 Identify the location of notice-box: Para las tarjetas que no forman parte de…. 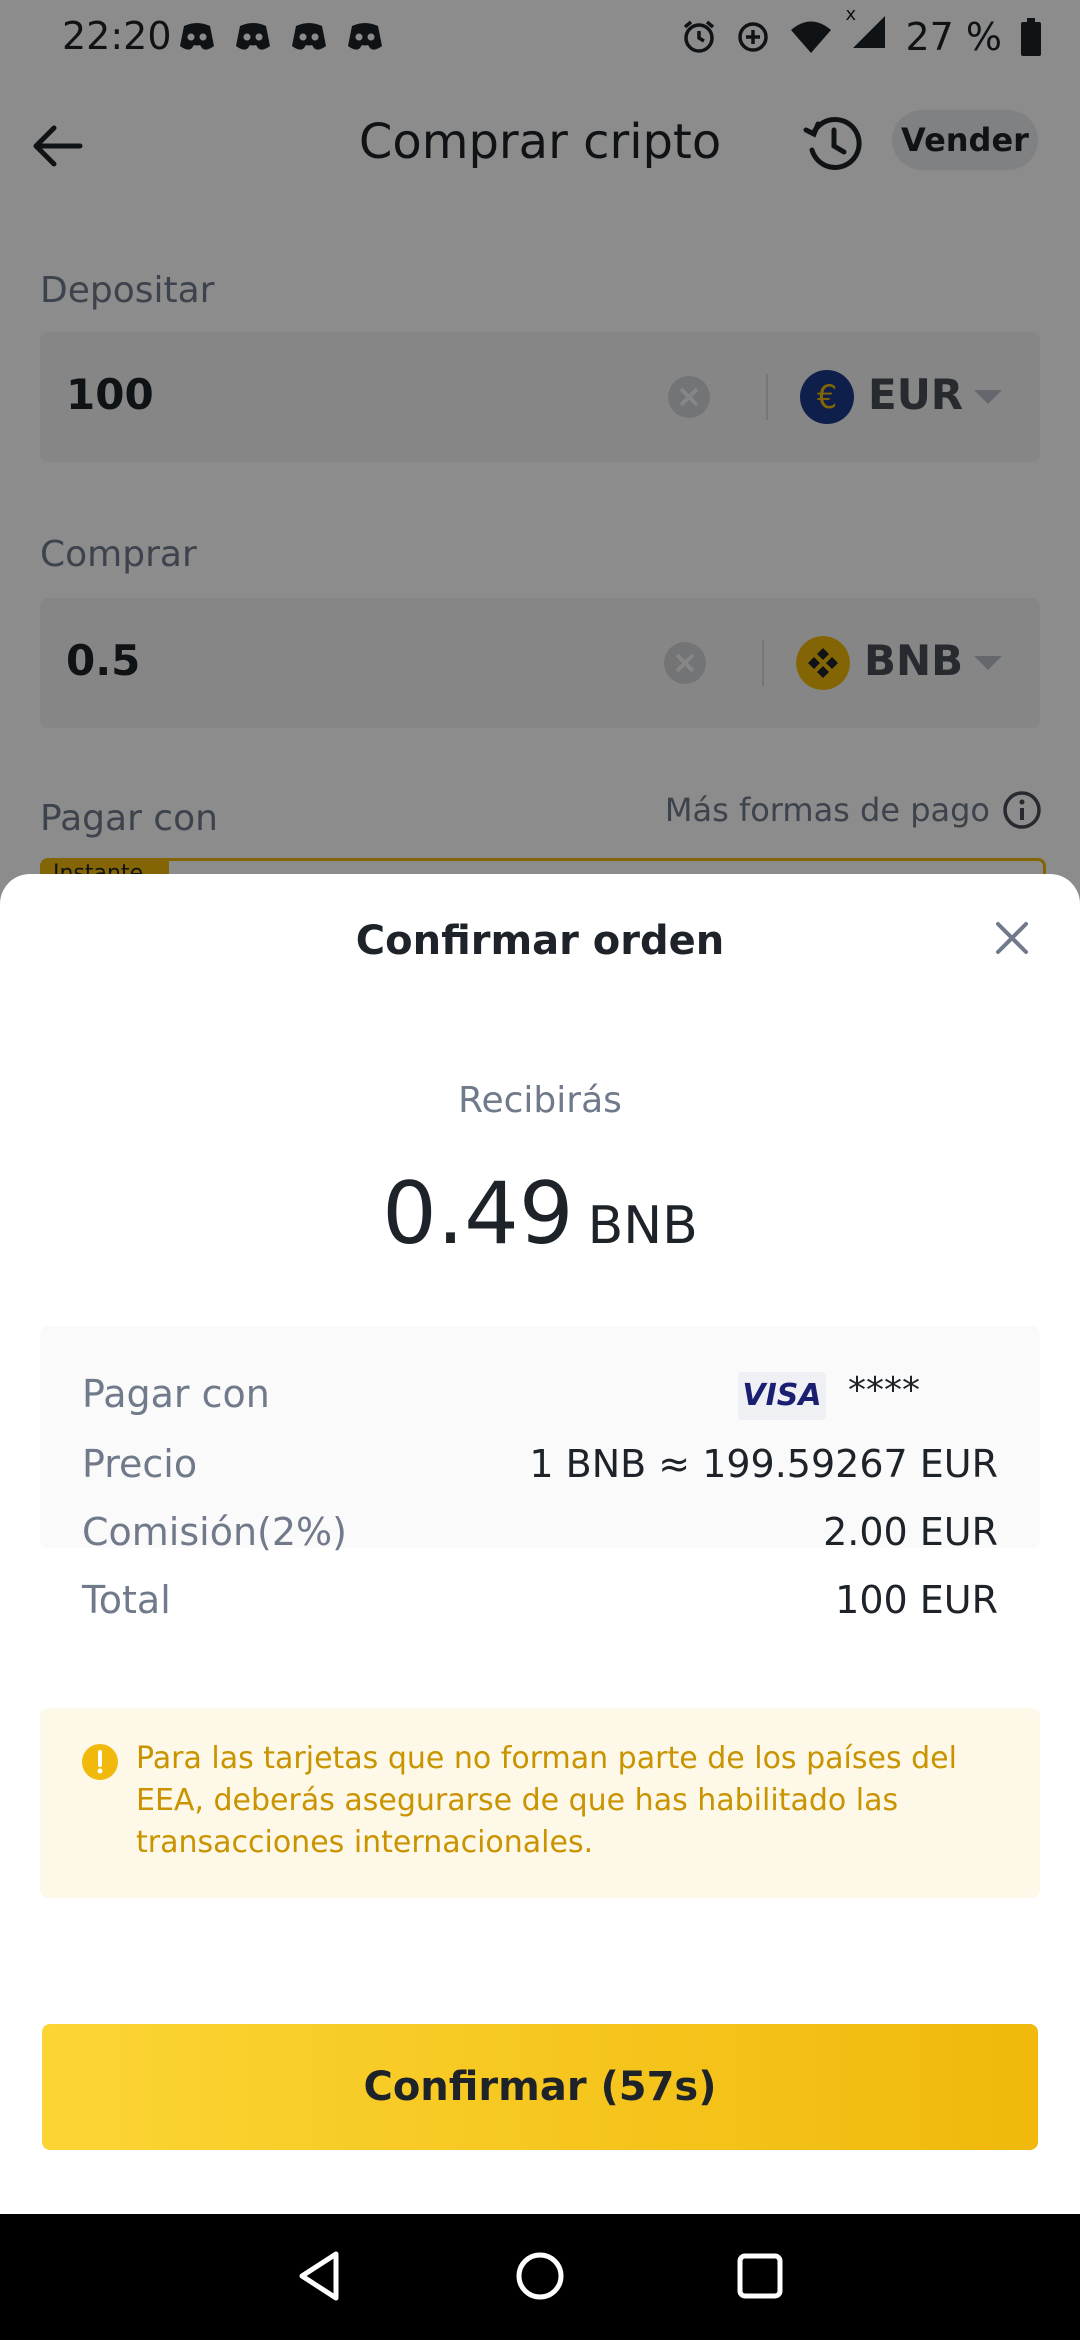
(540, 1803).